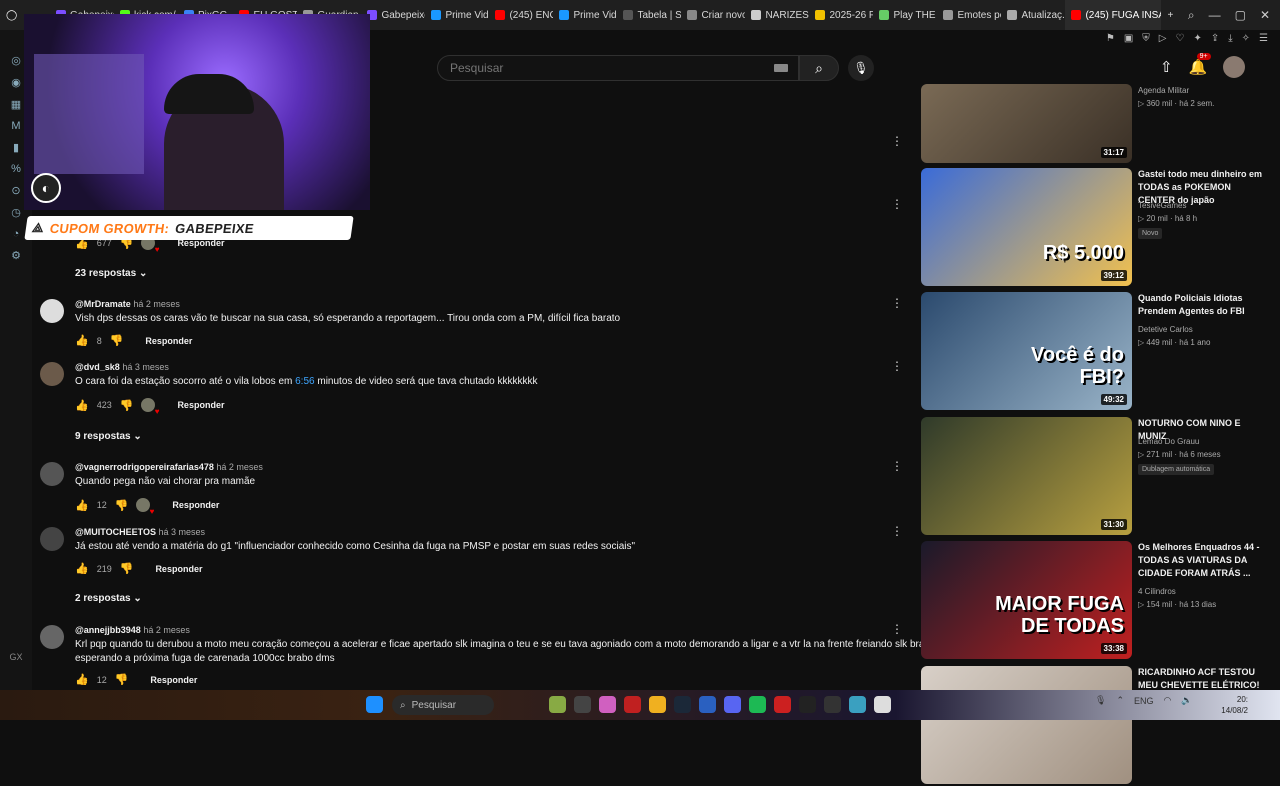 The width and height of the screenshot is (1280, 786). What do you see at coordinates (16, 212) in the screenshot?
I see `history-icon: ◷` at bounding box center [16, 212].